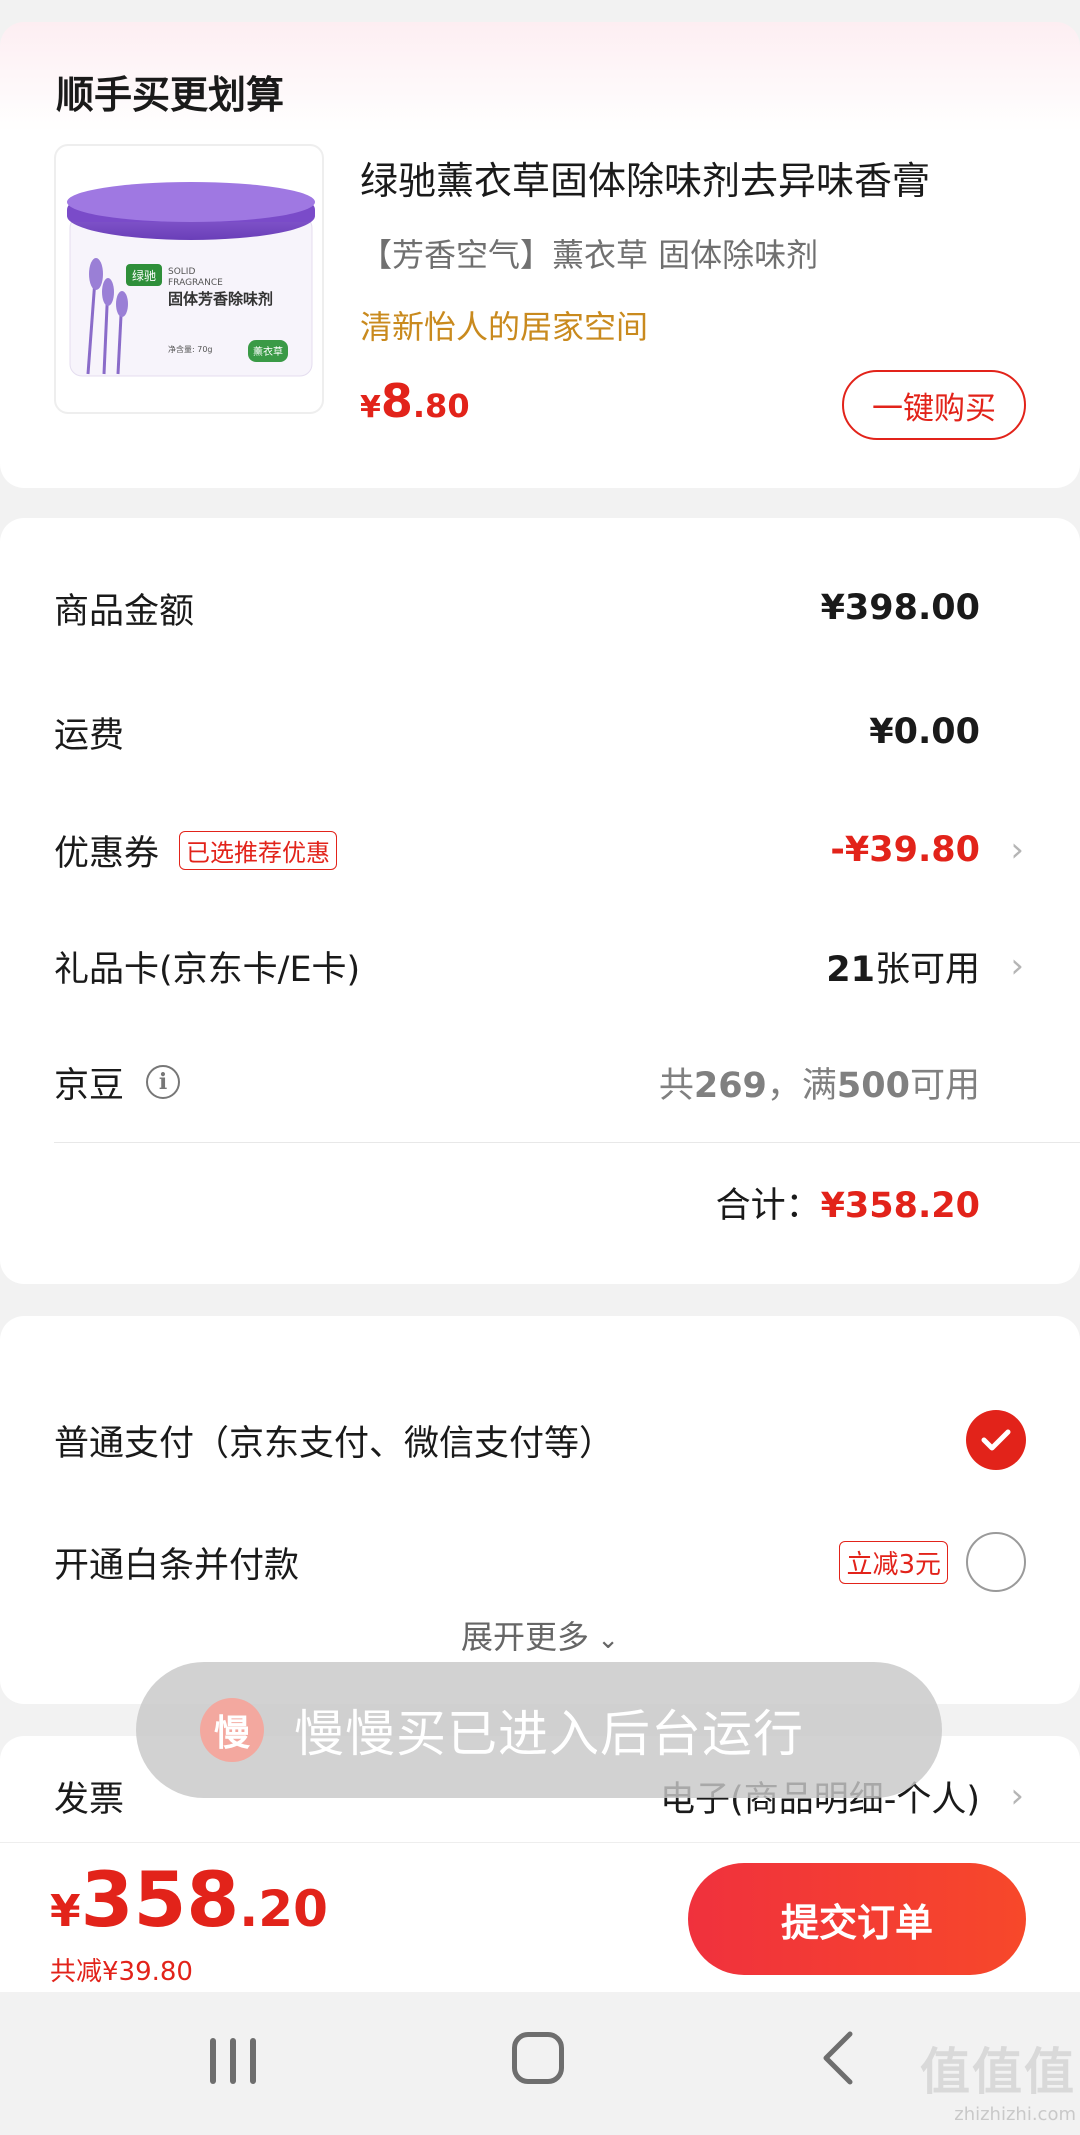 Image resolution: width=1080 pixels, height=2135 pixels. Describe the element at coordinates (893, 1562) in the screenshot. I see `baitiao-discount-tag: 立减3元` at that location.